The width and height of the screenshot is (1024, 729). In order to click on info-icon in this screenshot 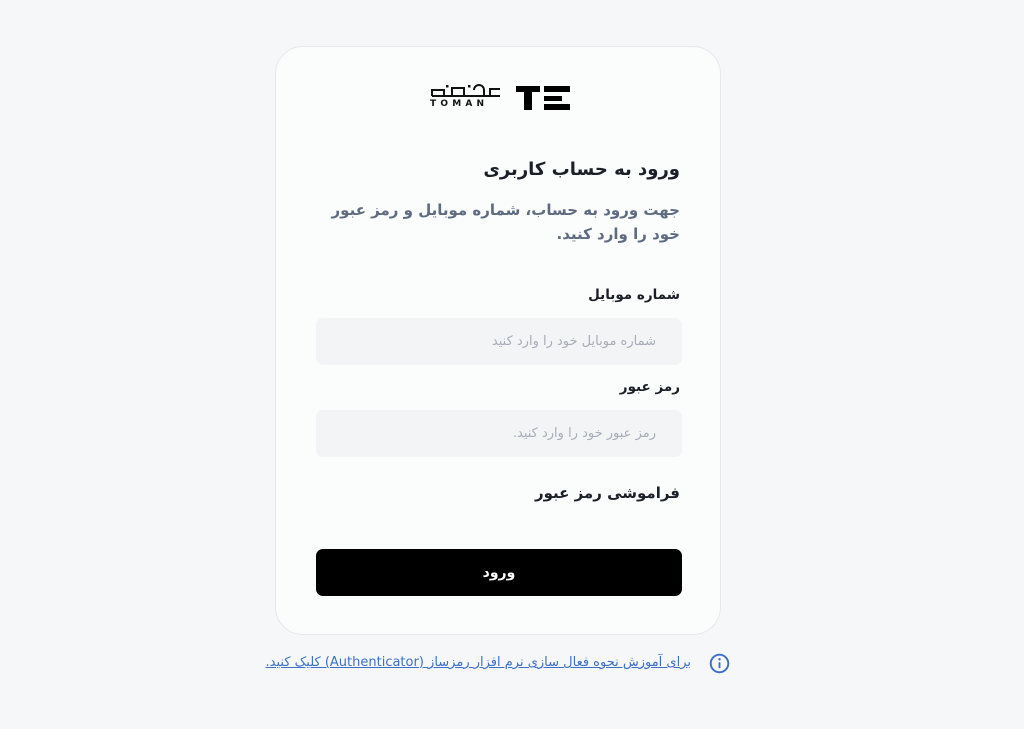, I will do `click(719, 663)`.